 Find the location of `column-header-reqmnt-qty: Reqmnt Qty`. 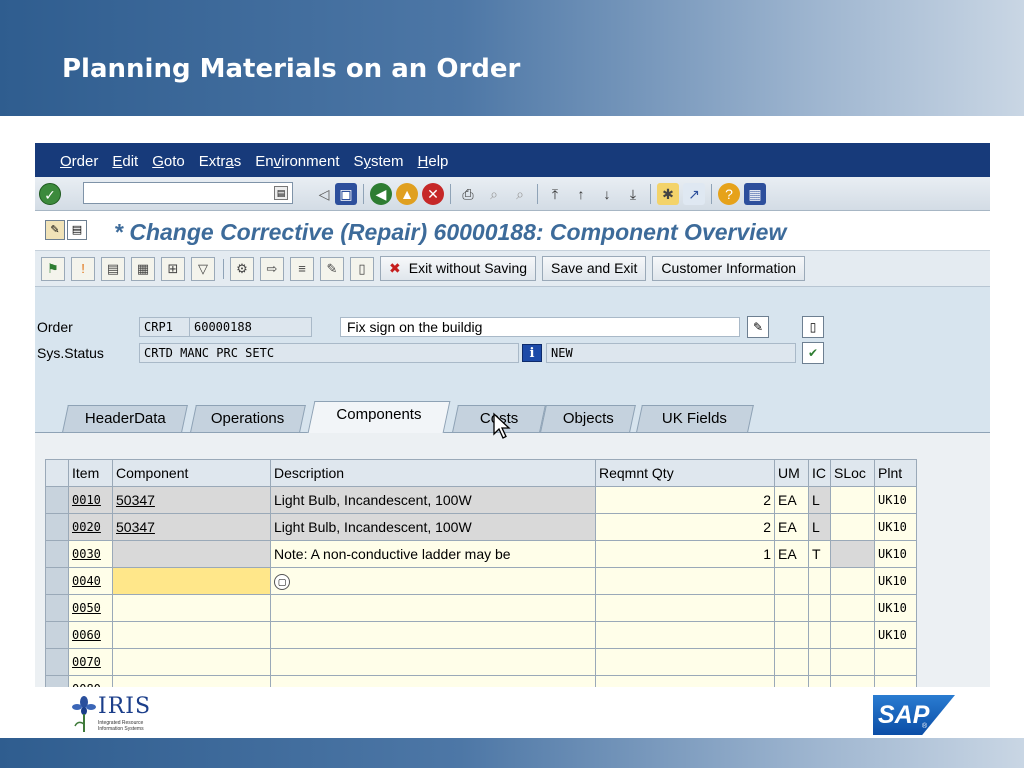

column-header-reqmnt-qty: Reqmnt Qty is located at coordinates (685, 473).